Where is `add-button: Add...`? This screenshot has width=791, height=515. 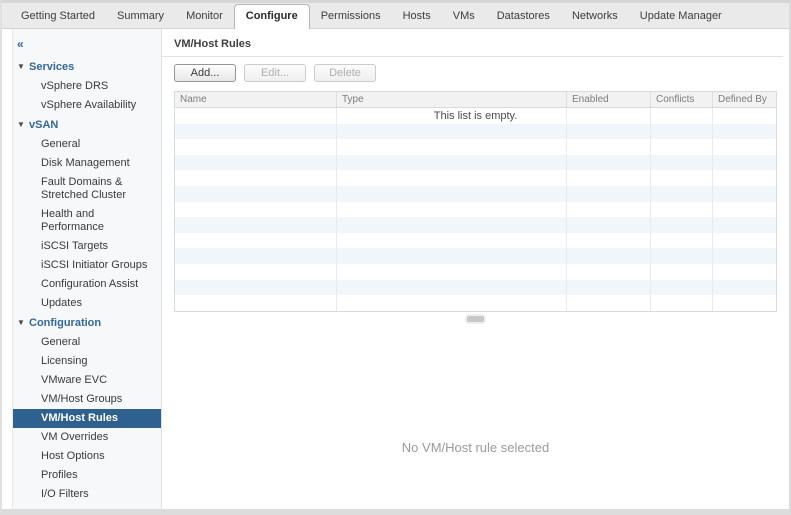
add-button: Add... is located at coordinates (205, 73).